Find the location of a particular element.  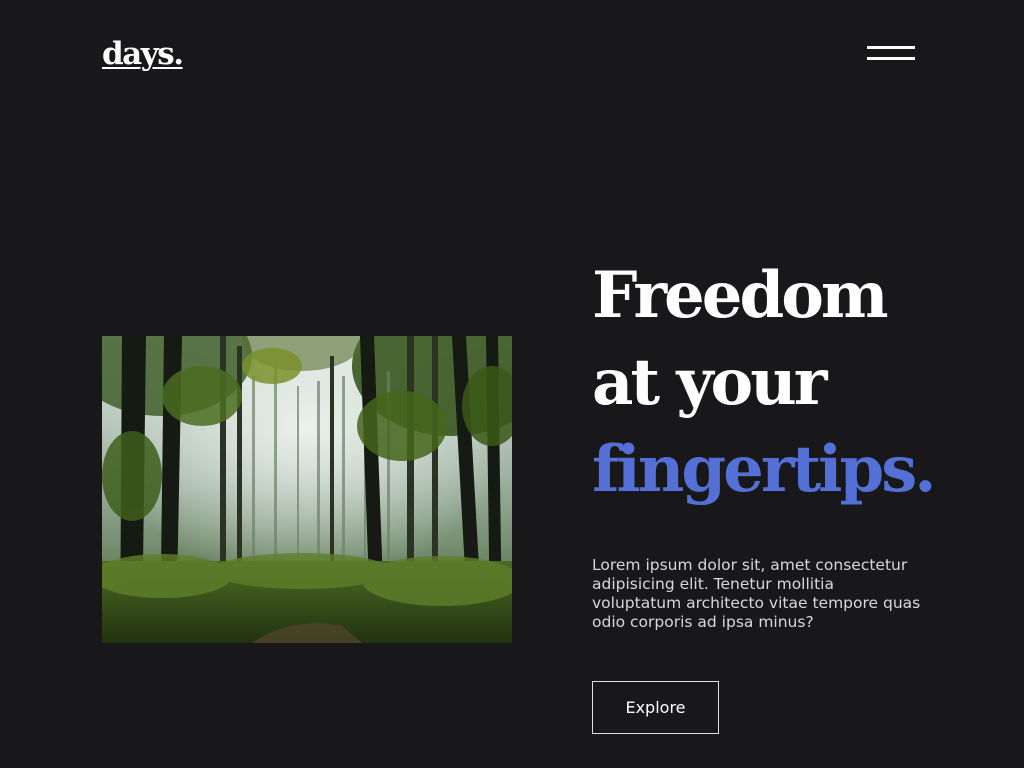

headline-line-1: Freedom is located at coordinates (740, 295).